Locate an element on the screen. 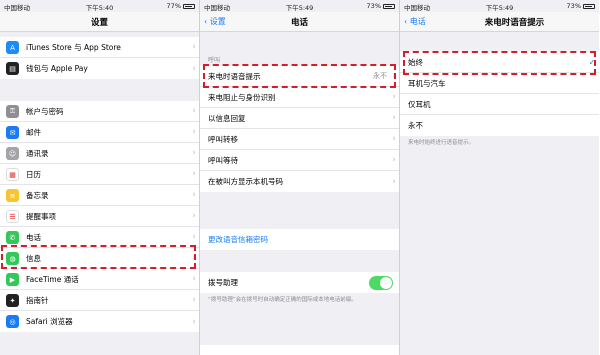 The height and width of the screenshot is (355, 600). status-bar: 中国移动 下午5:40 77% is located at coordinates (99, 6).